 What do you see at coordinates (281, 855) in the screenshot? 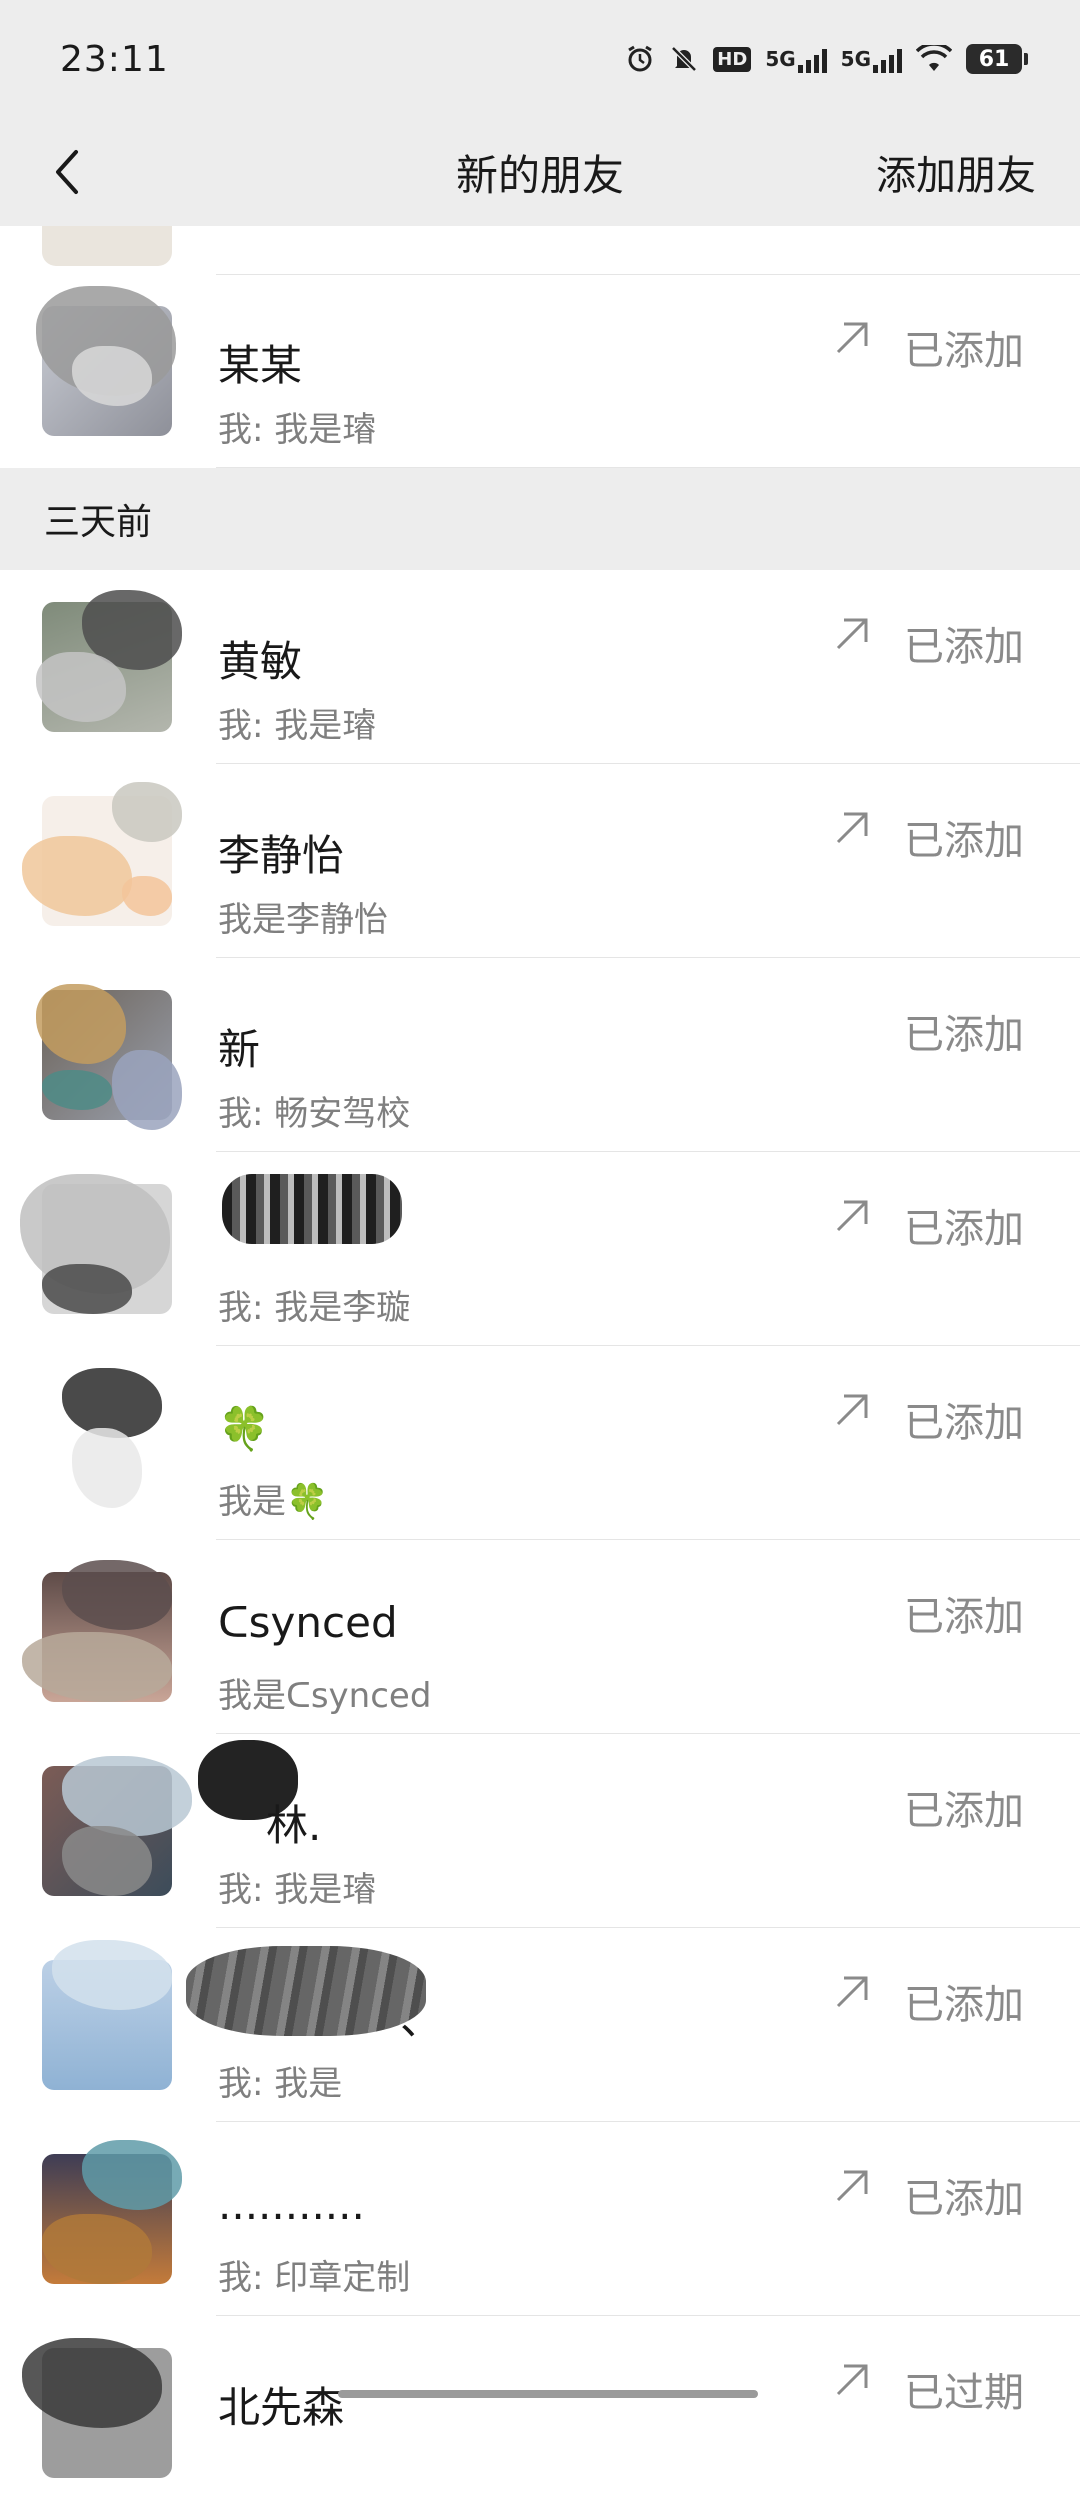
I see `contact-name: 李静怡` at bounding box center [281, 855].